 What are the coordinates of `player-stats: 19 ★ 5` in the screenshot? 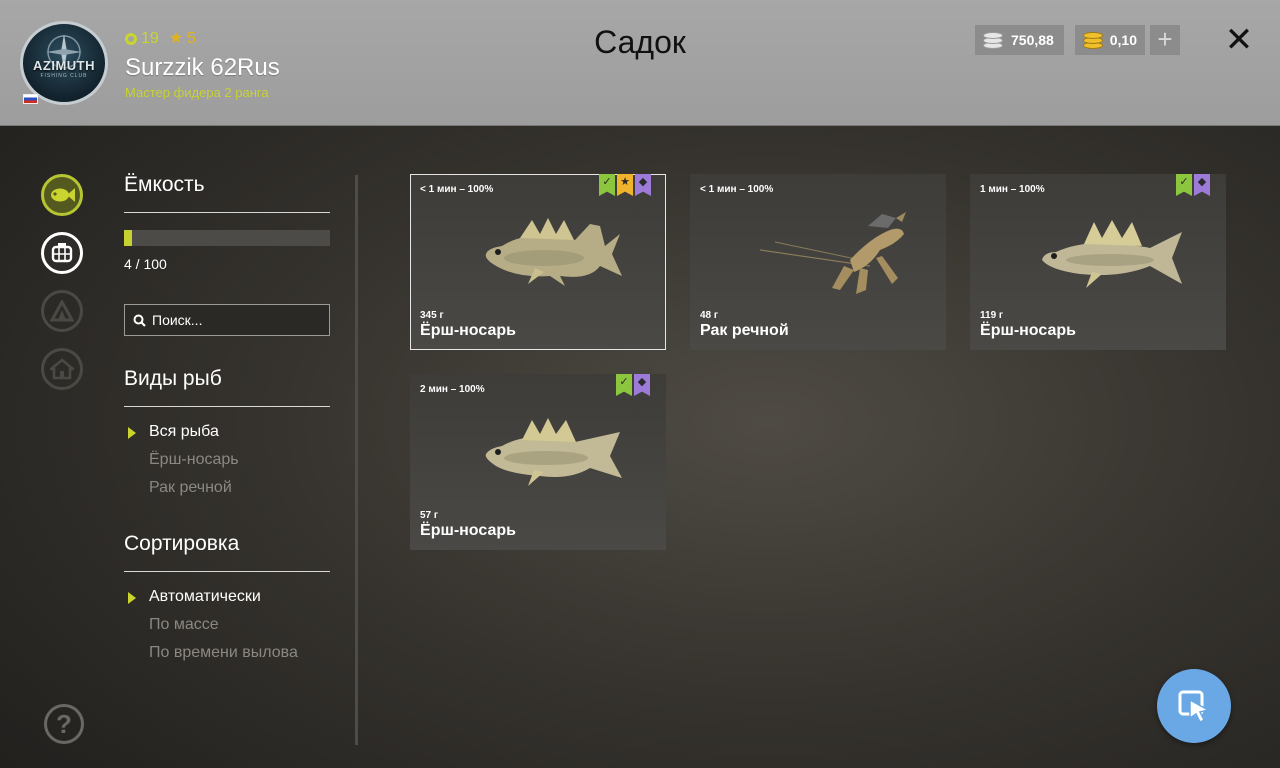 It's located at (160, 39).